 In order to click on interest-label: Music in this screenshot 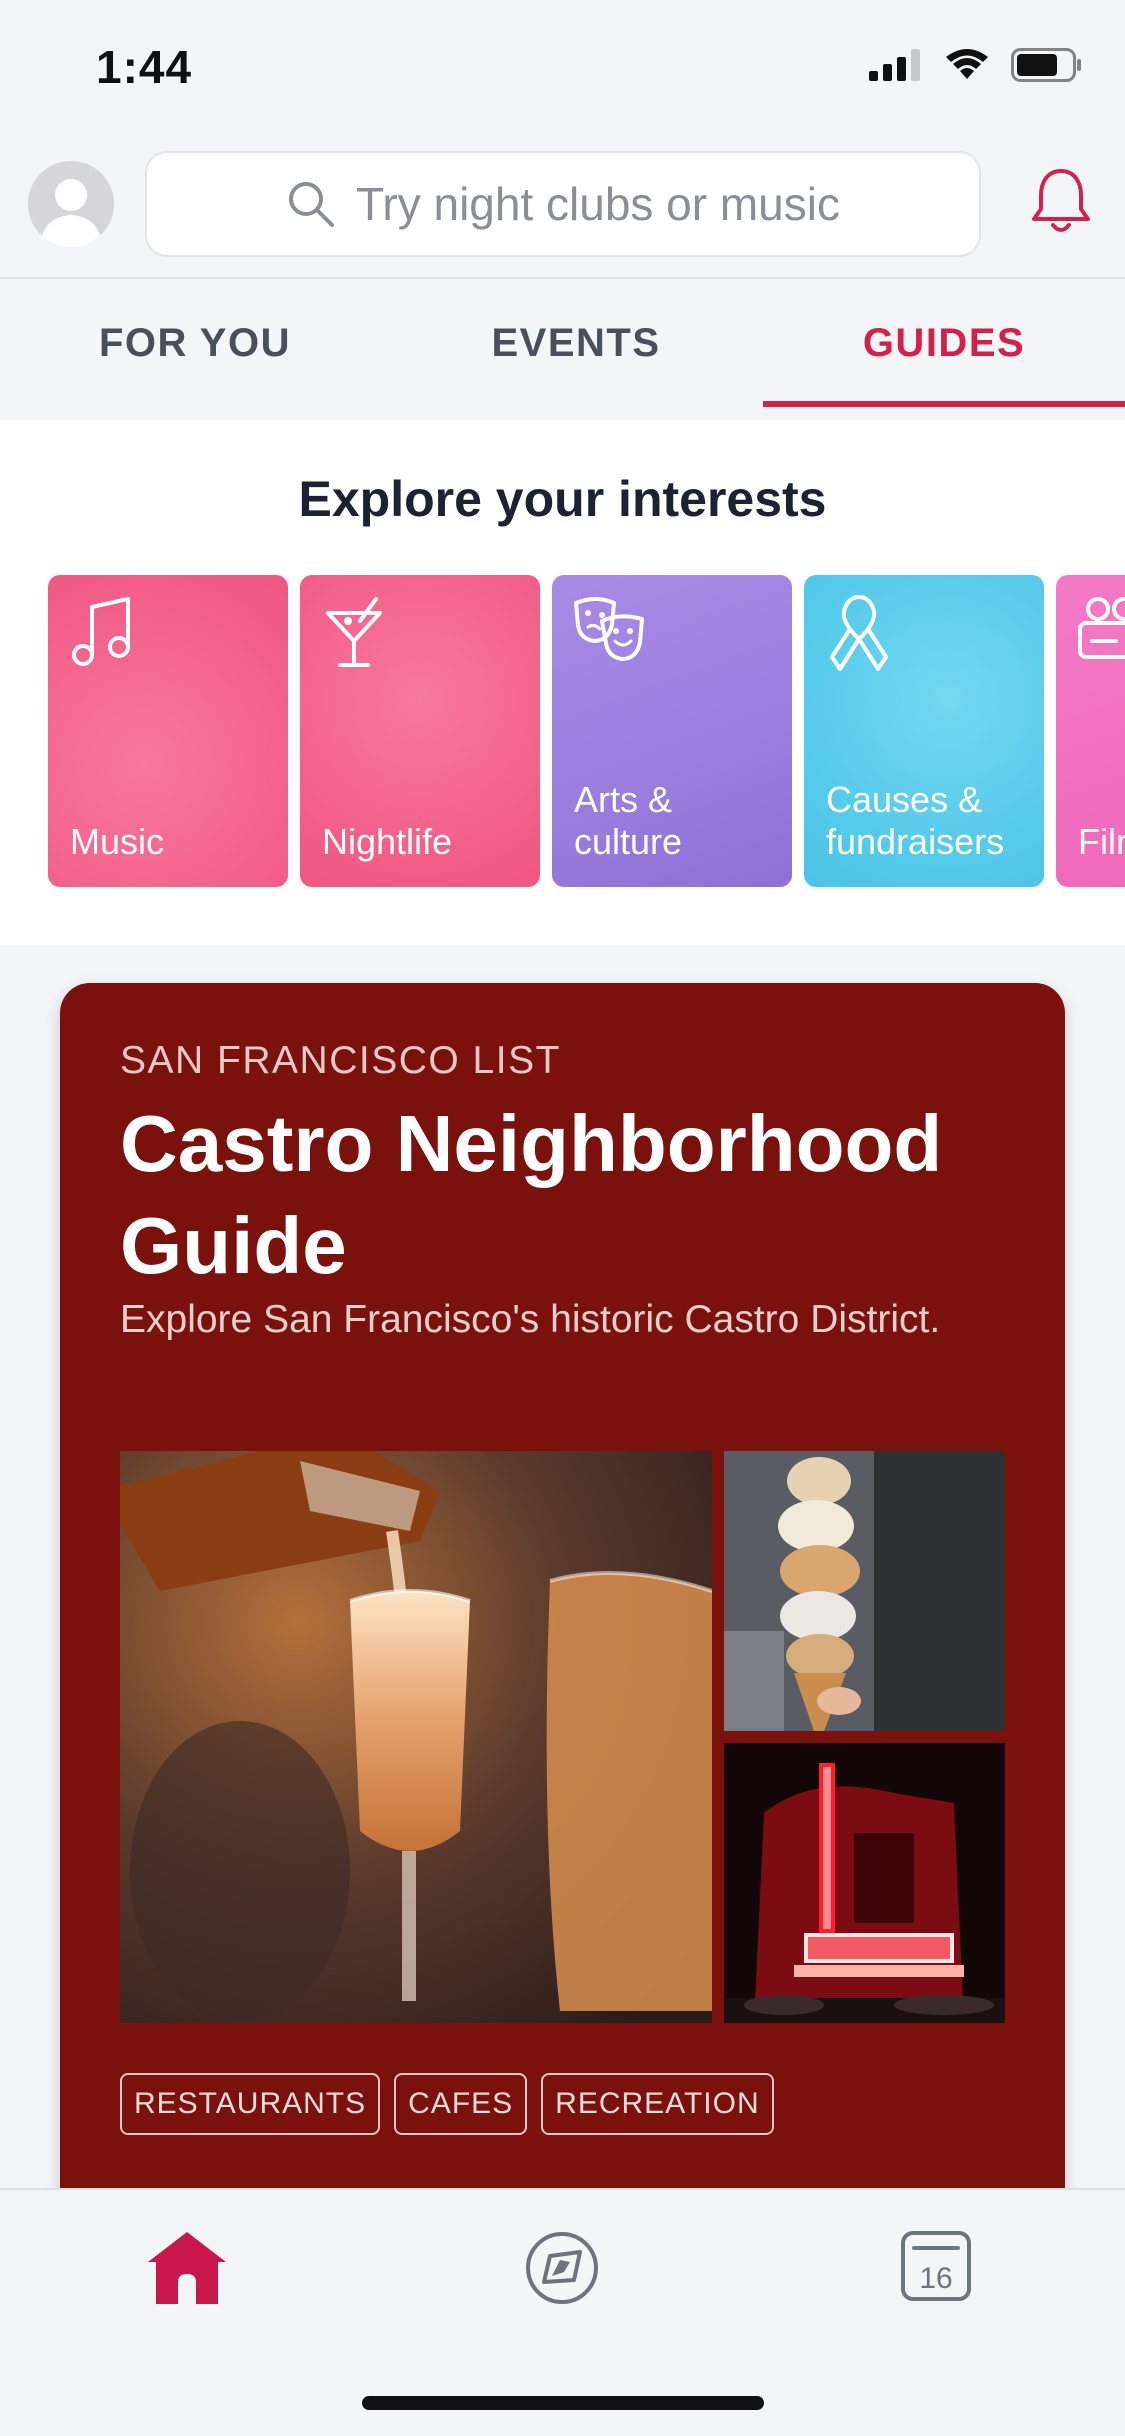, I will do `click(117, 841)`.